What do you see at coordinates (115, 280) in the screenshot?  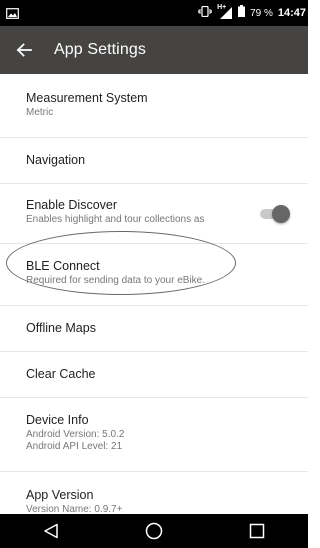 I see `setting-subtitle: Required for sending data to your eBike.` at bounding box center [115, 280].